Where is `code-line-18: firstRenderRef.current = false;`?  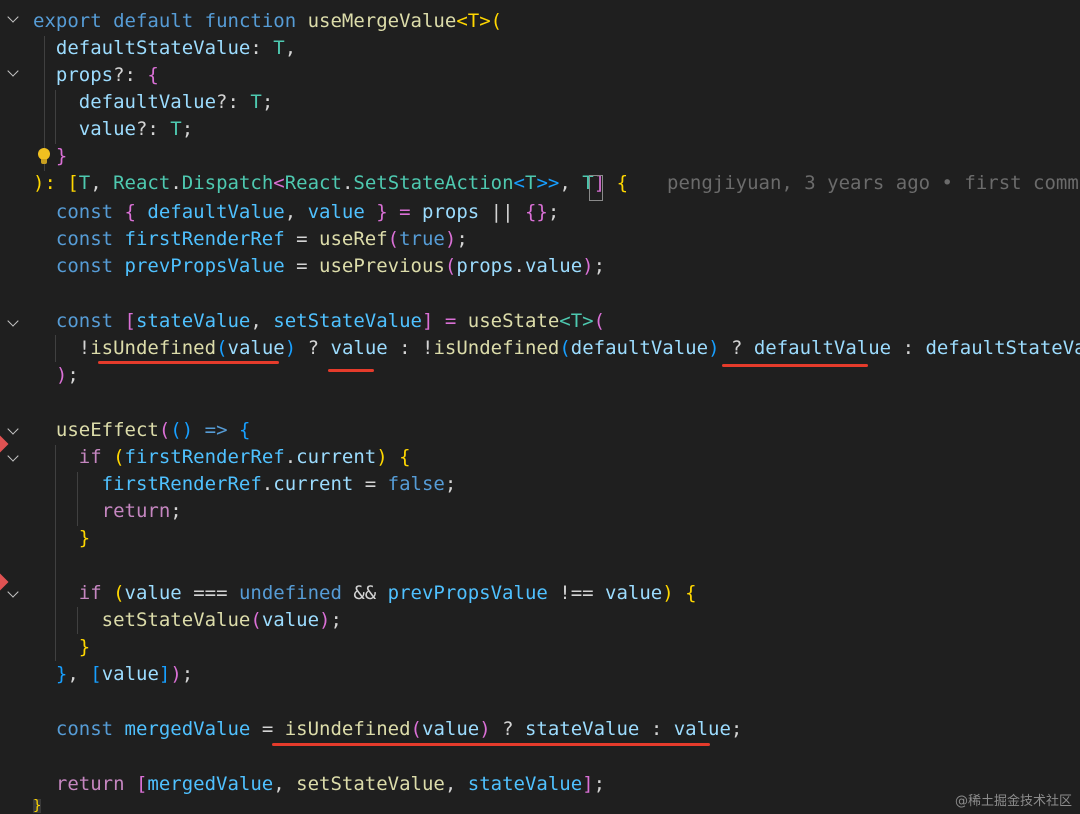
code-line-18: firstRenderRef.current = false; is located at coordinates (245, 484).